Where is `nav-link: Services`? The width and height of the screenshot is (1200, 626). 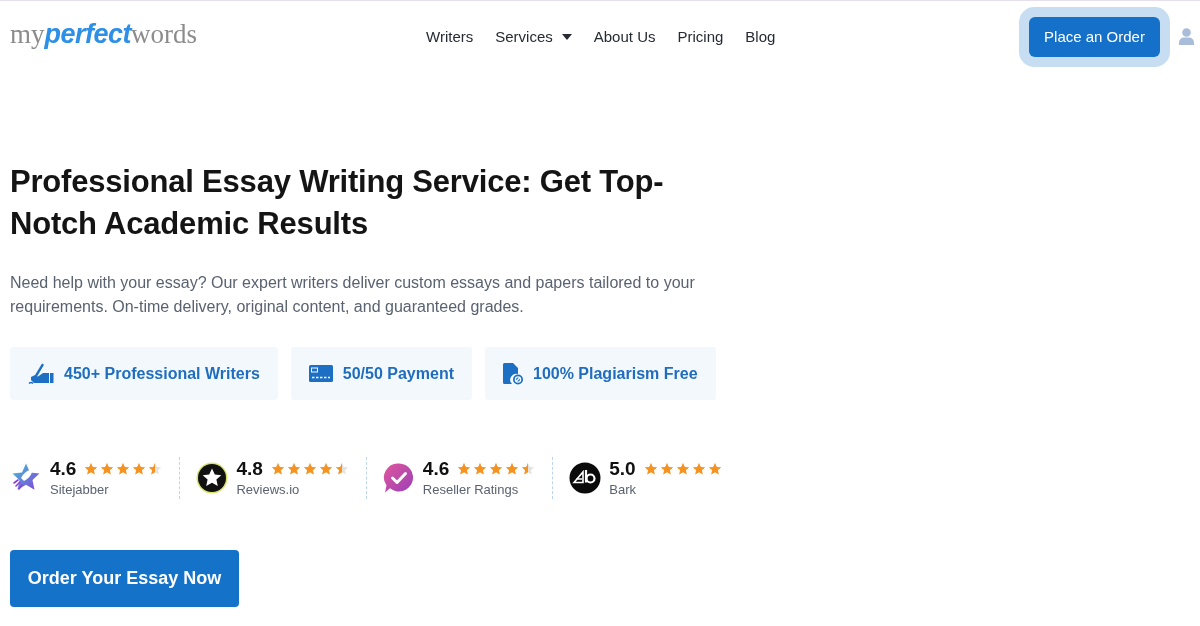
nav-link: Services is located at coordinates (533, 36).